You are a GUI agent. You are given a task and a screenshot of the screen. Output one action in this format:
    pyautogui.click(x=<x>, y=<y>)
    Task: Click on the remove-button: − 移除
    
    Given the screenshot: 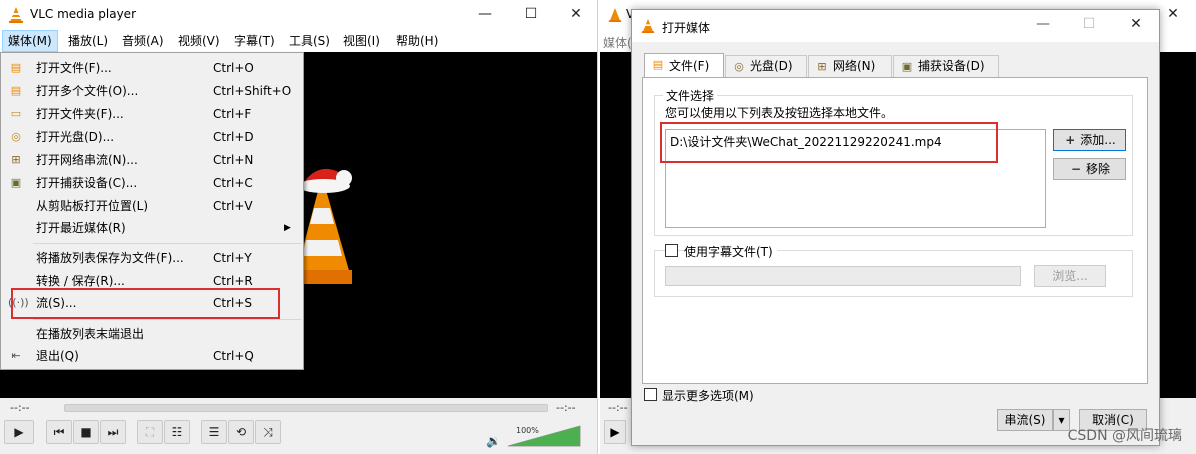 What is the action you would take?
    pyautogui.click(x=1089, y=169)
    